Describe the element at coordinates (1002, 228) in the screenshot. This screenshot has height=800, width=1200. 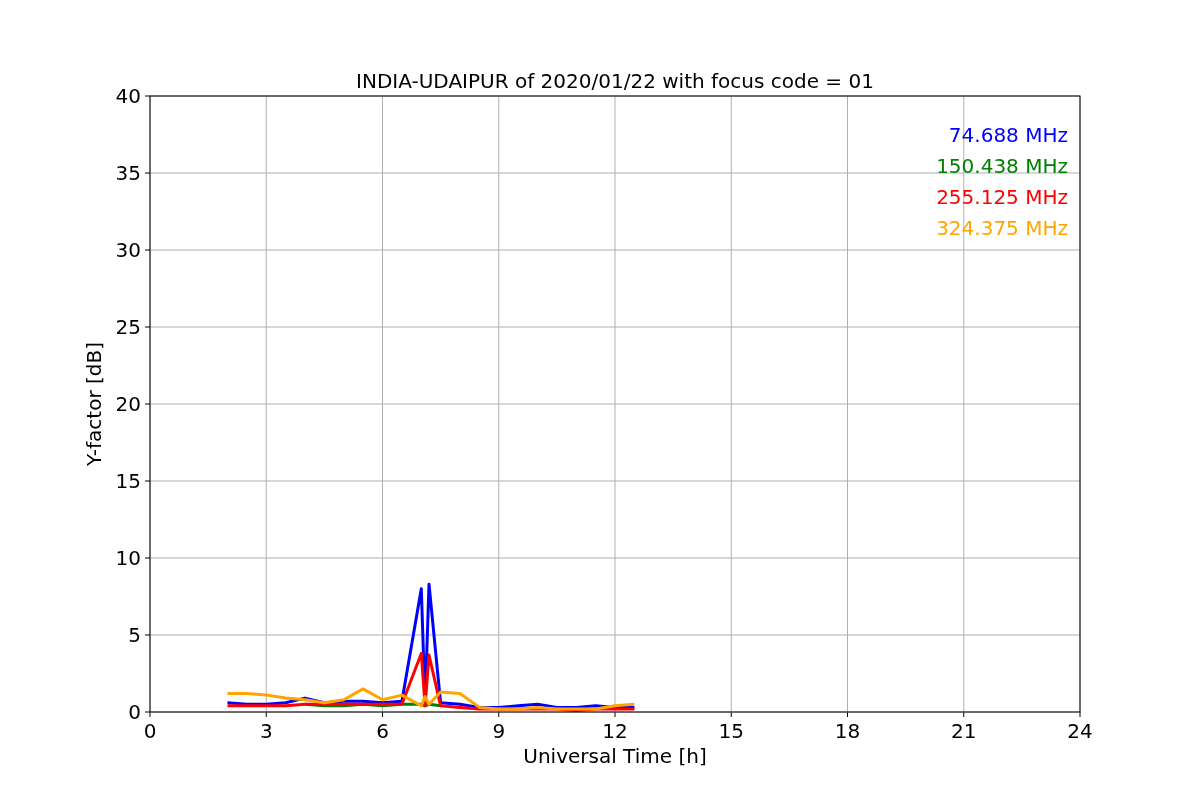
I see `legend-label: 324.375 MHz` at that location.